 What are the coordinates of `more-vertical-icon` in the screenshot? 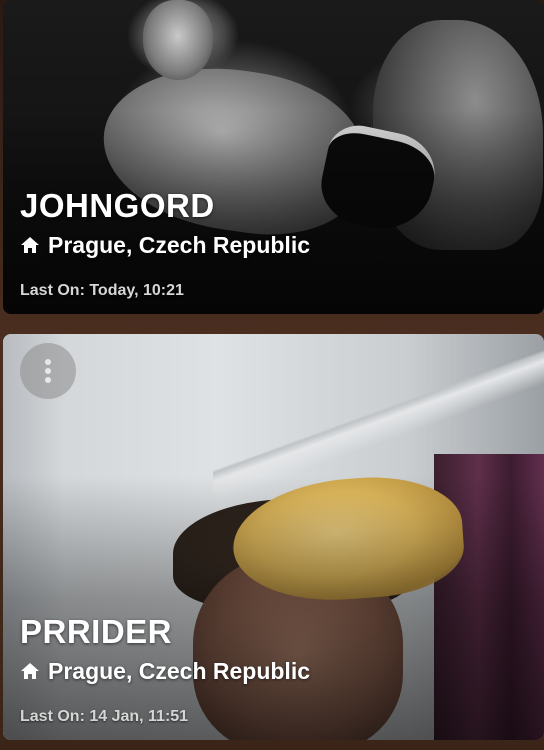 It's located at (48, 371).